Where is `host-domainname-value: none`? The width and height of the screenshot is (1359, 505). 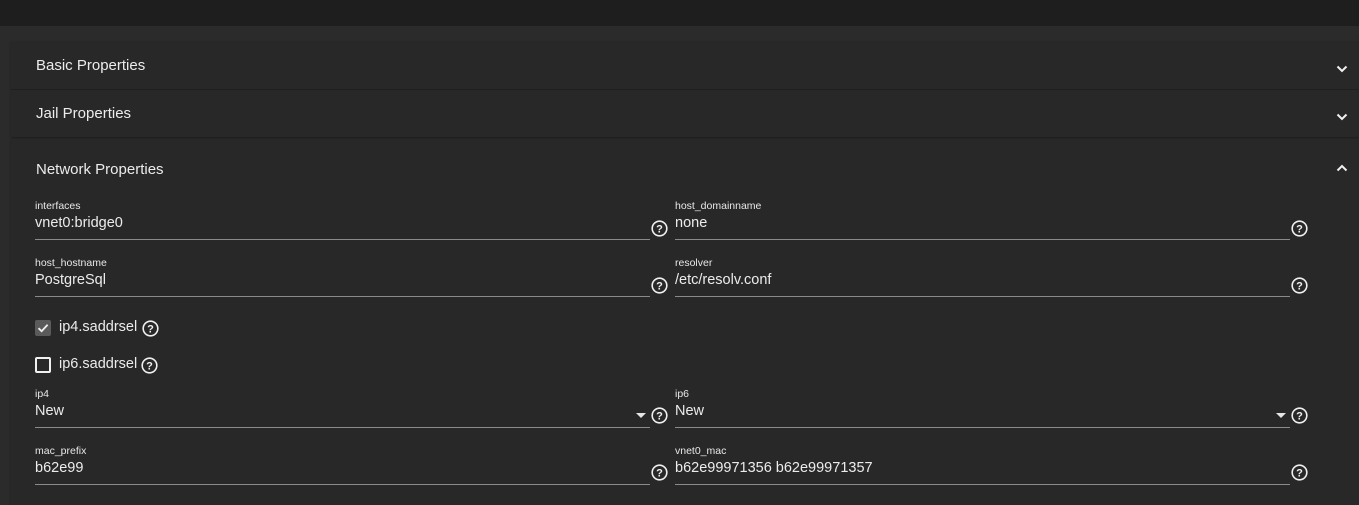
host-domainname-value: none is located at coordinates (691, 223).